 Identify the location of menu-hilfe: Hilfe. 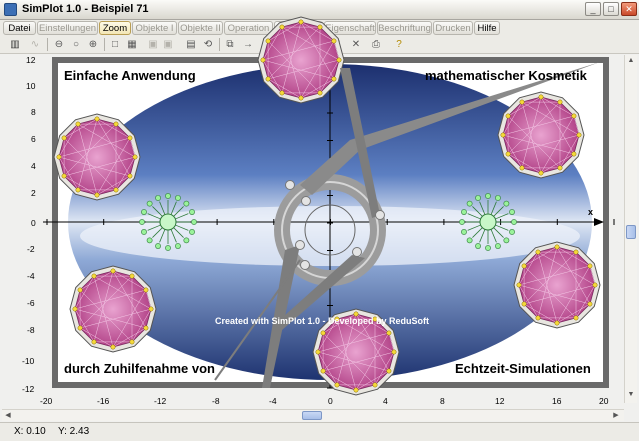
(487, 28).